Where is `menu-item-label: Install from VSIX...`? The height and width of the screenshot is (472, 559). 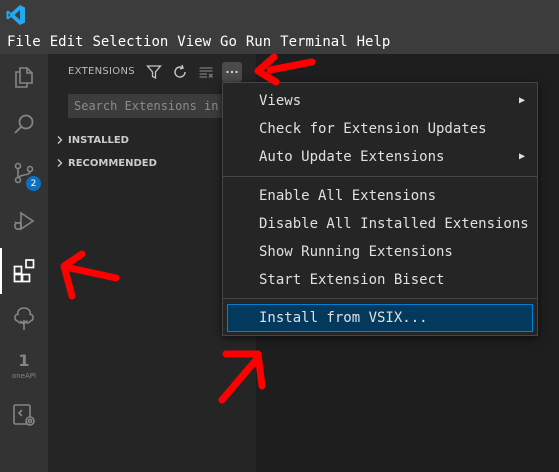 menu-item-label: Install from VSIX... is located at coordinates (343, 318).